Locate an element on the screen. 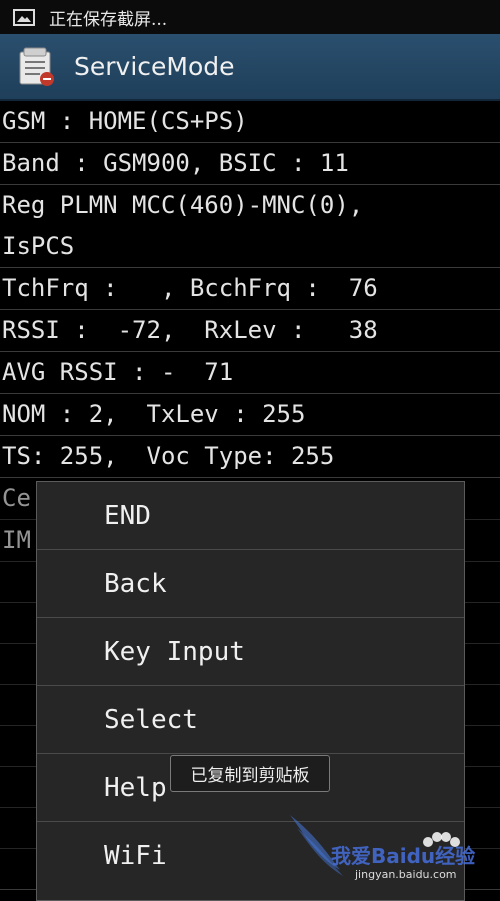 The width and height of the screenshot is (500, 901). info-row-line: Reg PLMN MCC(460)-MNC(0), is located at coordinates (183, 205).